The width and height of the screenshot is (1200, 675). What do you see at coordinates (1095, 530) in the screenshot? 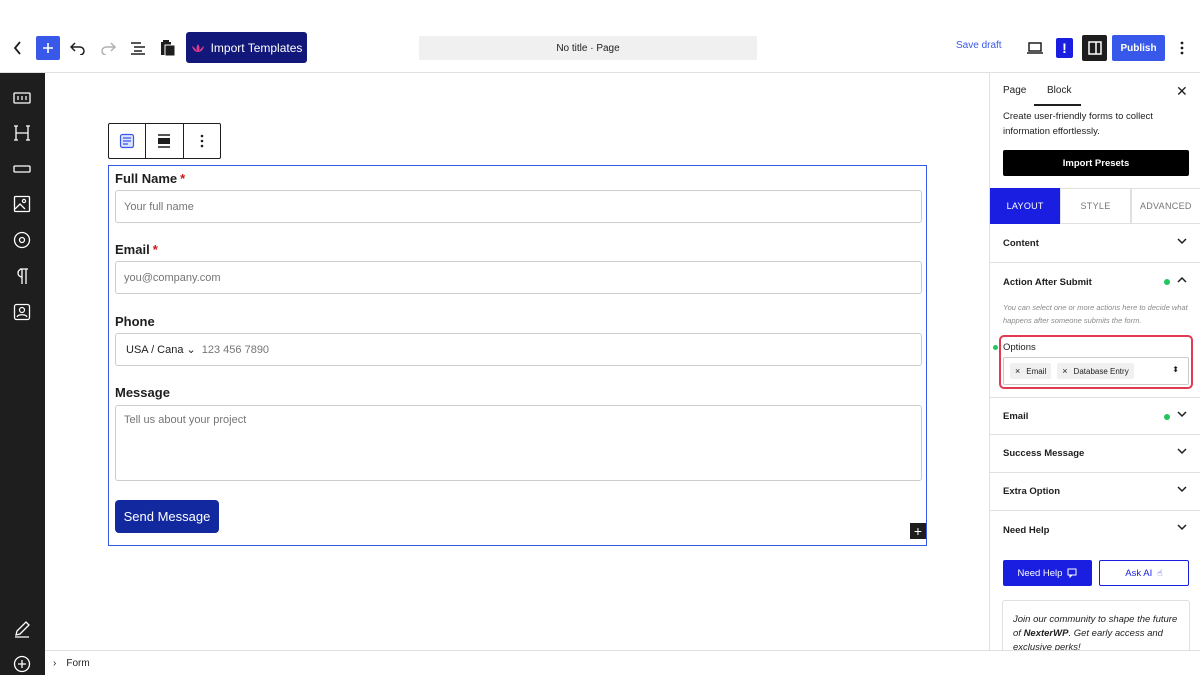
I see `section-need-help: Need Help` at bounding box center [1095, 530].